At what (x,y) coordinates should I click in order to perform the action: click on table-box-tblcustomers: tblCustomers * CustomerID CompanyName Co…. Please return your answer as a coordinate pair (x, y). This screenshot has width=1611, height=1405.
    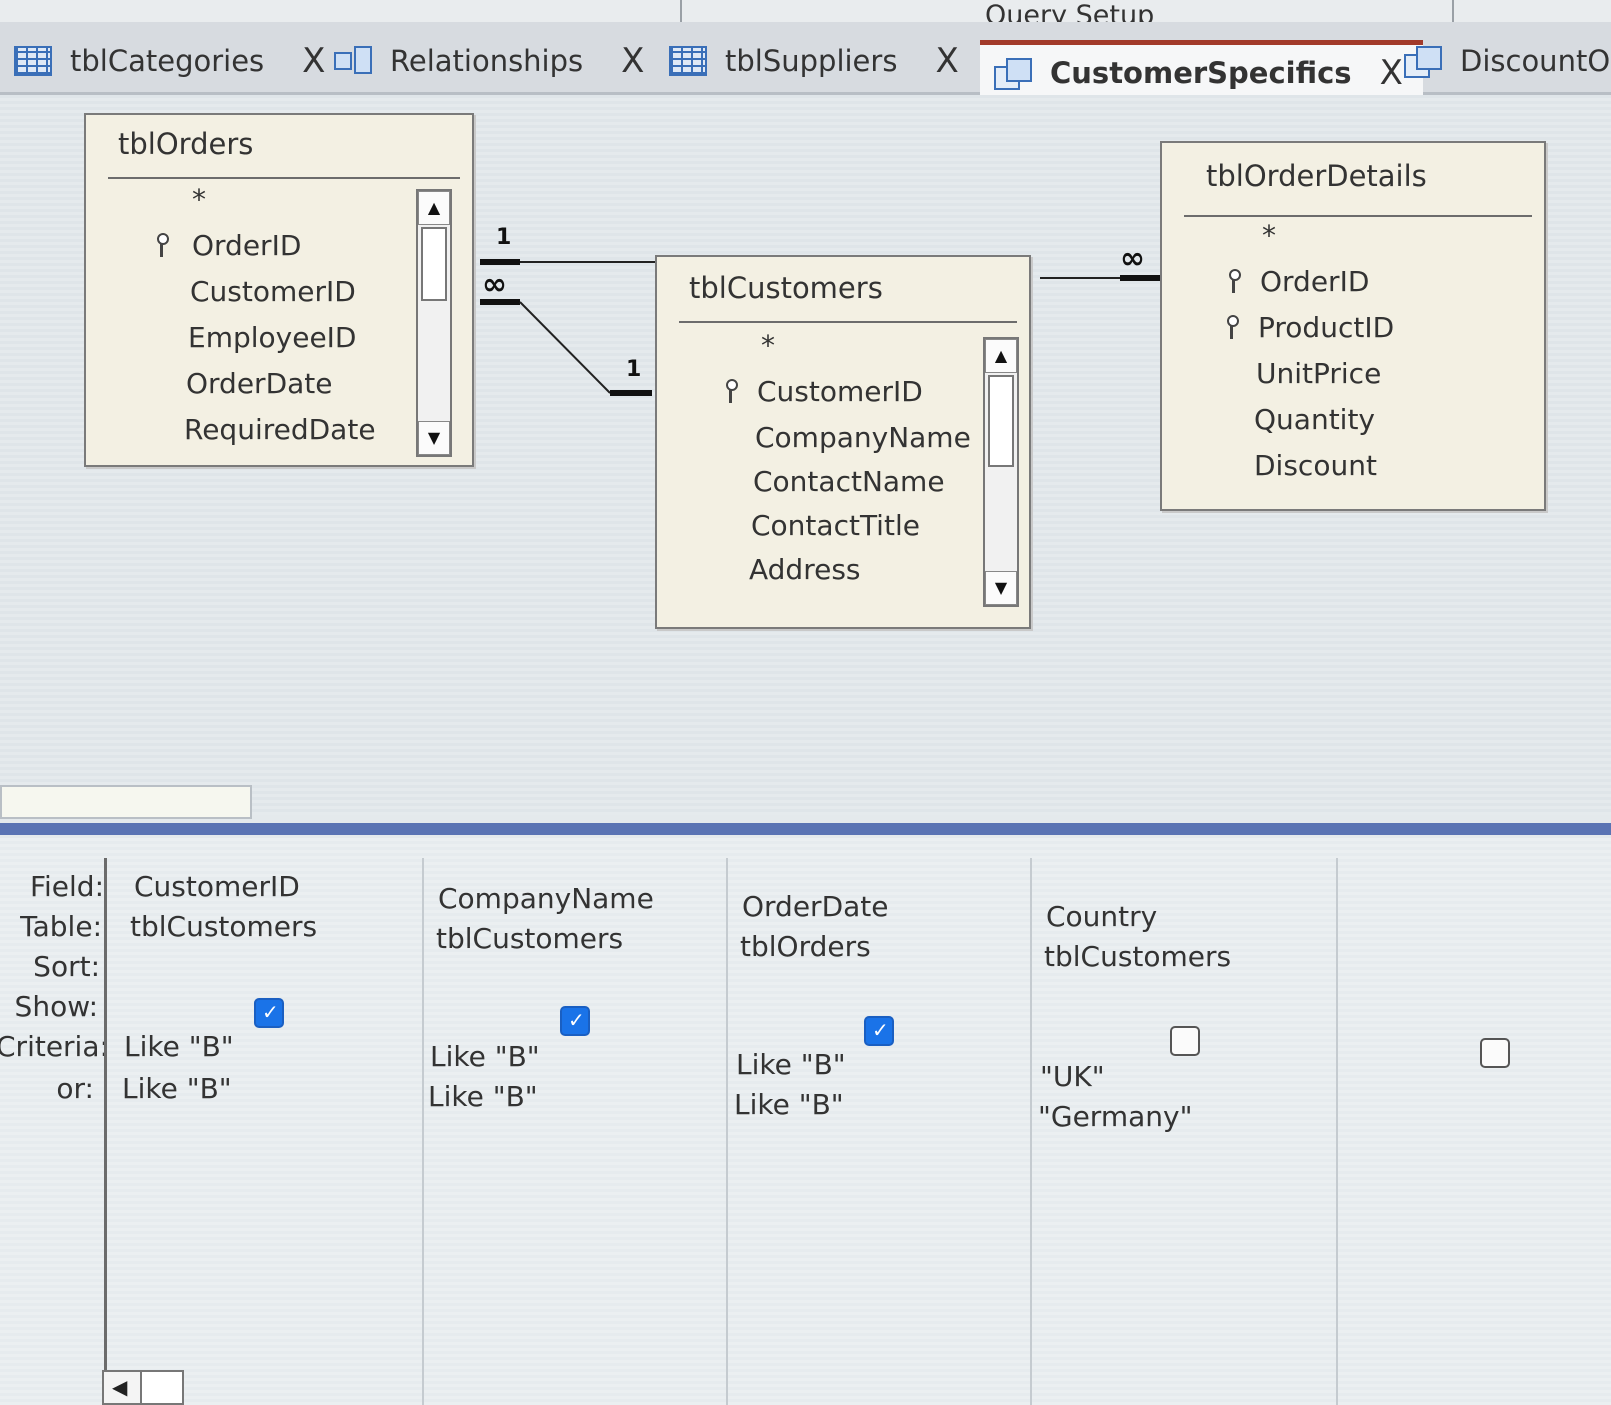
    Looking at the image, I should click on (843, 442).